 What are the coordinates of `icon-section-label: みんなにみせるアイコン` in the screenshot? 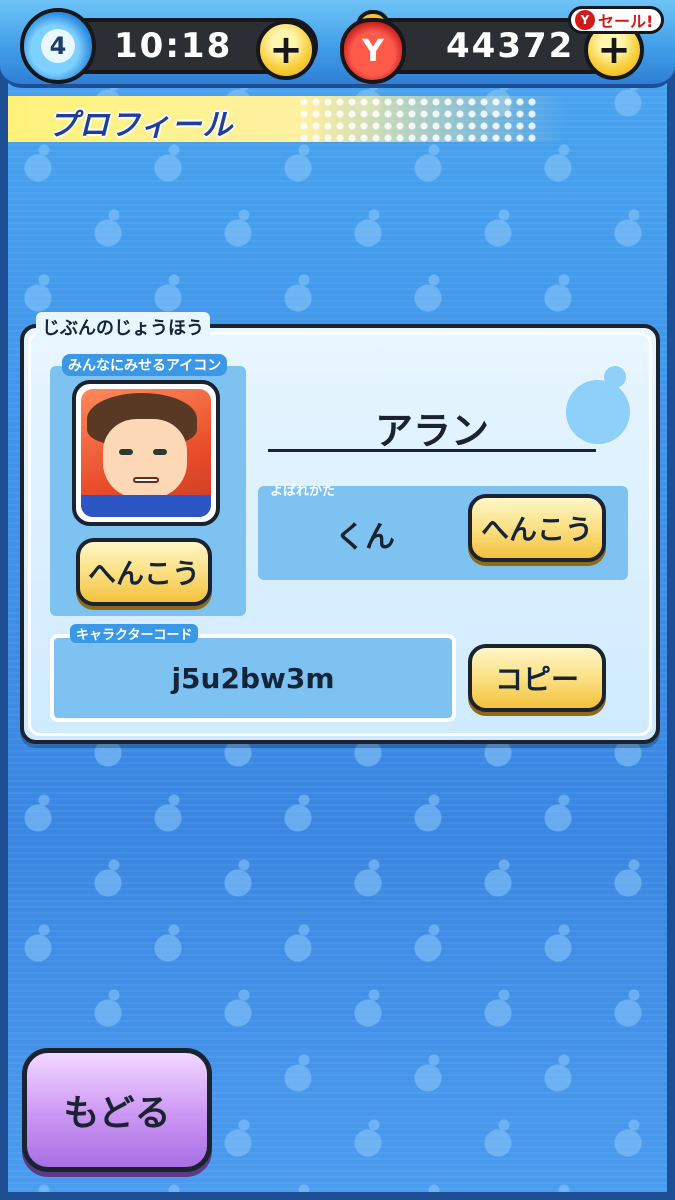 It's located at (145, 365).